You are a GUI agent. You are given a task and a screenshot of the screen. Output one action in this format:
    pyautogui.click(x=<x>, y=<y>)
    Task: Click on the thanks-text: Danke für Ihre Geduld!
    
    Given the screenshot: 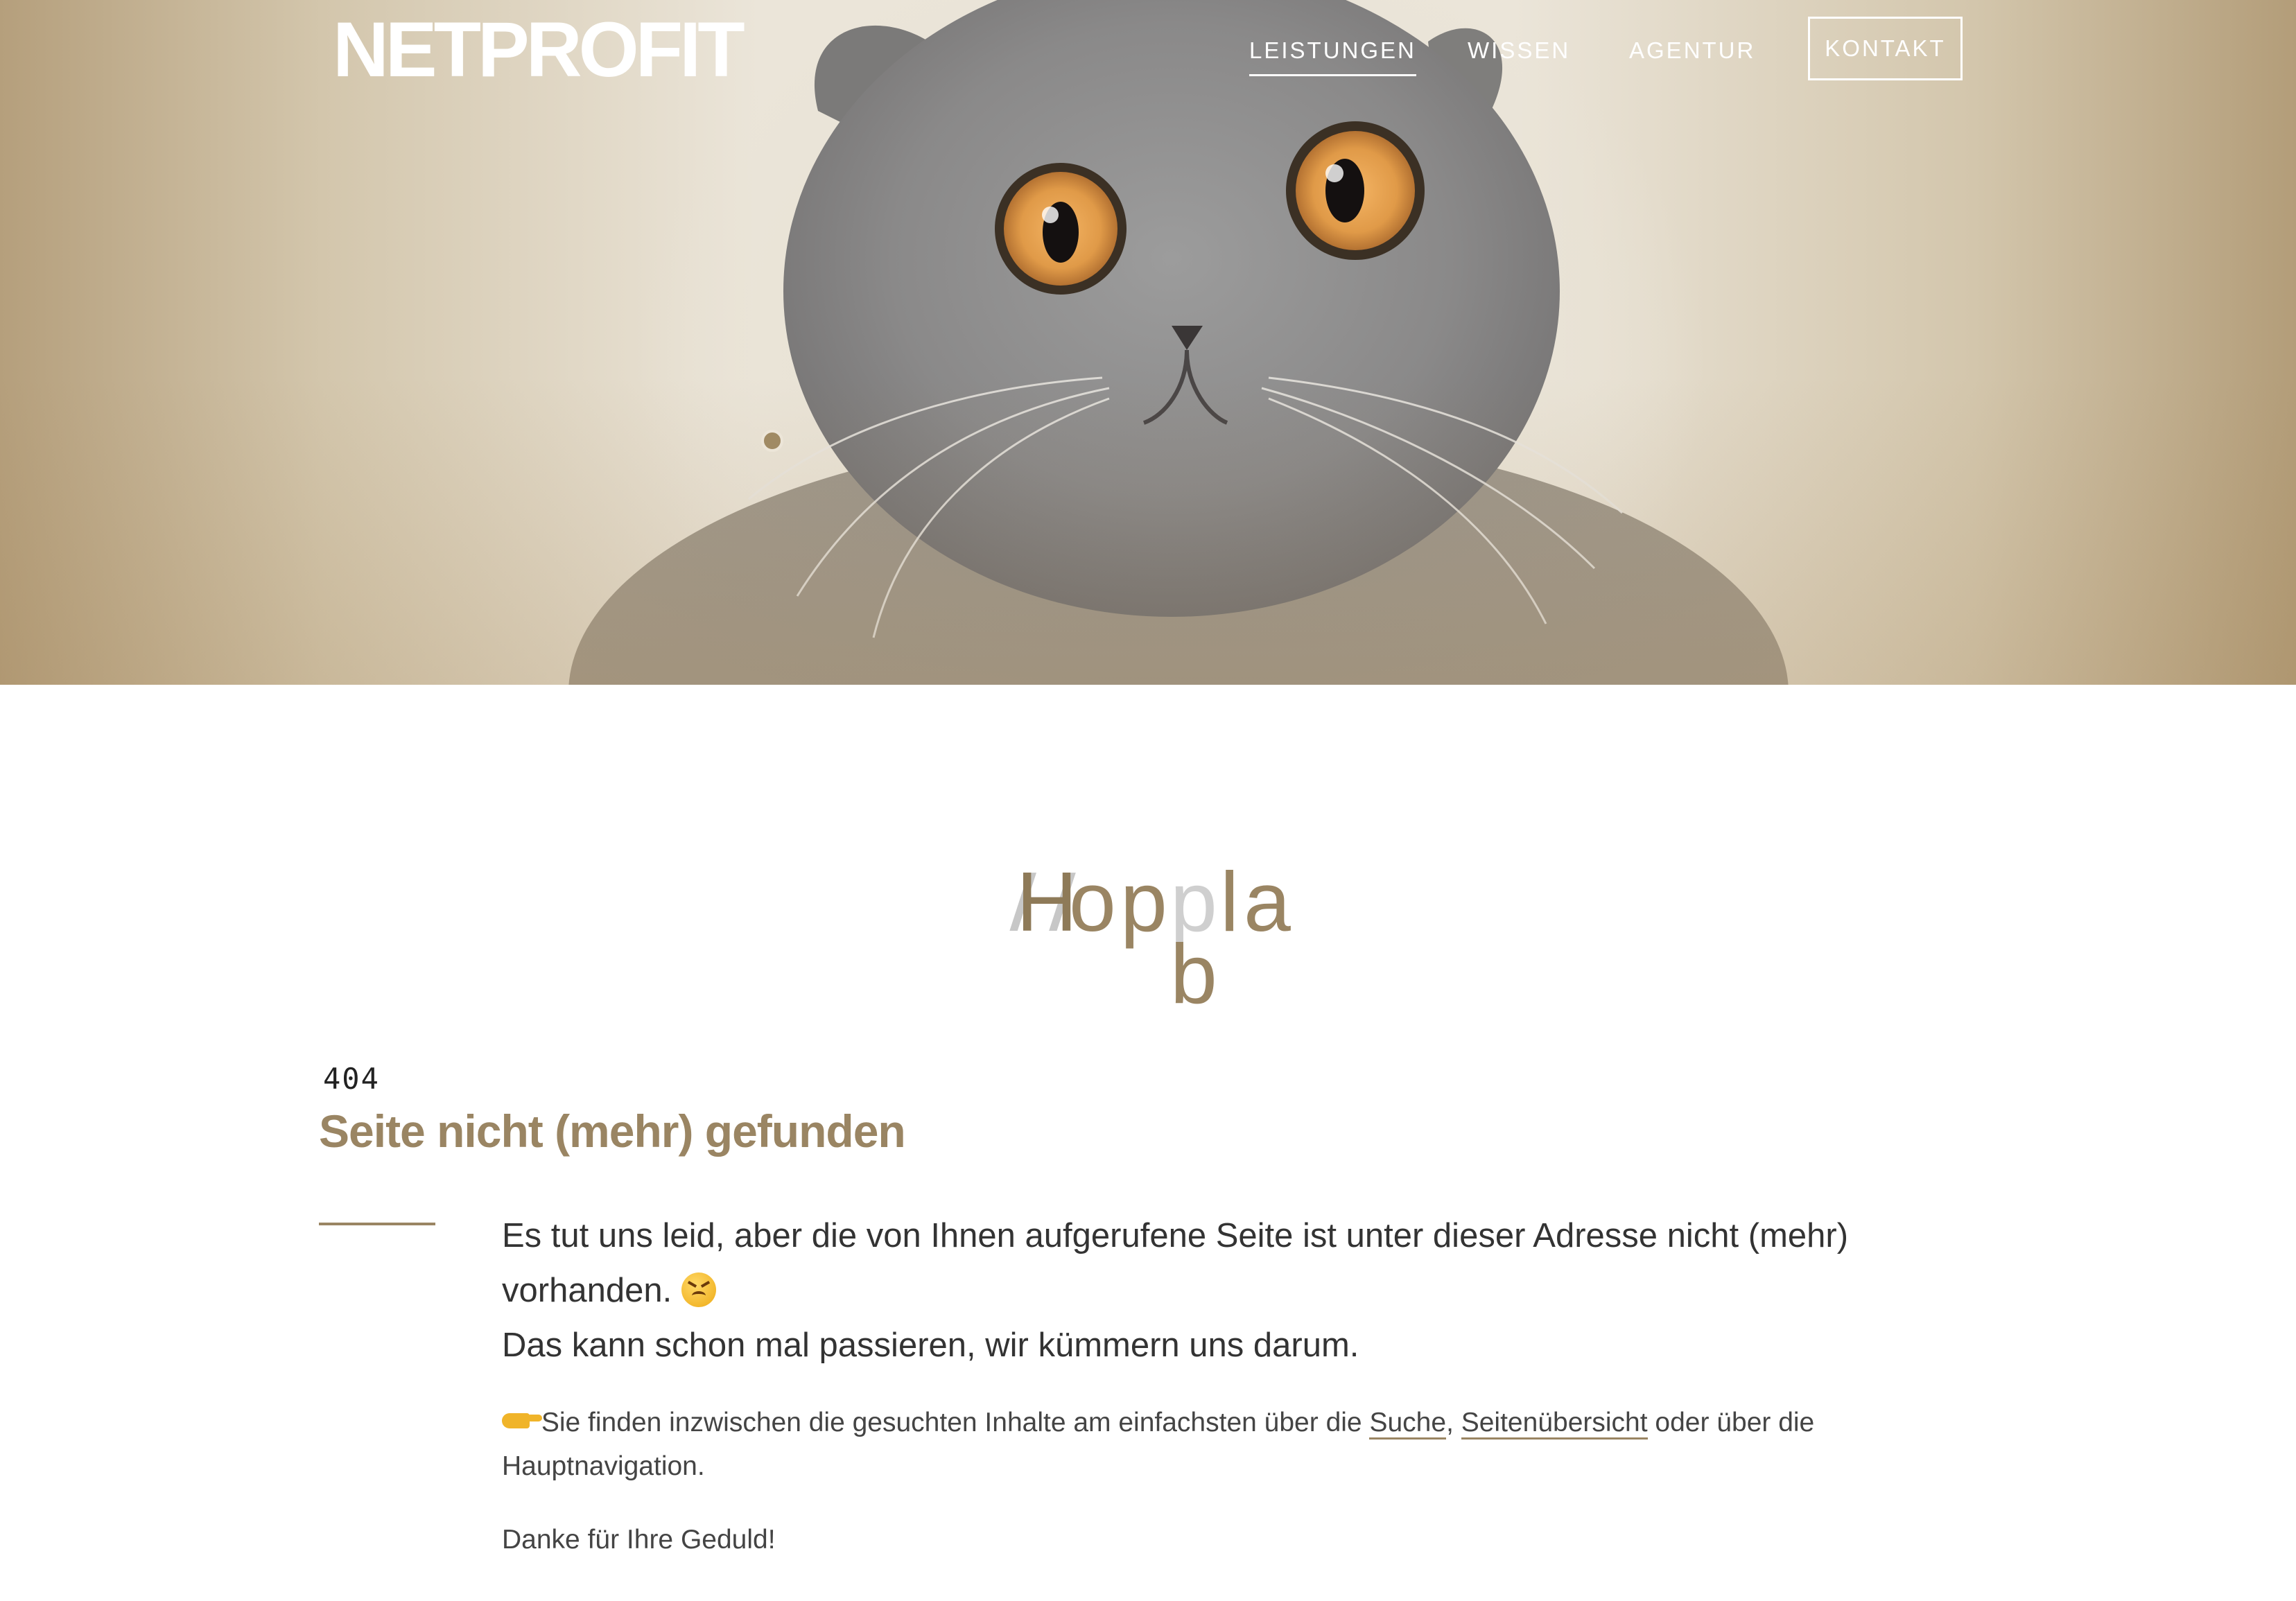 What is the action you would take?
    pyautogui.click(x=639, y=1540)
    